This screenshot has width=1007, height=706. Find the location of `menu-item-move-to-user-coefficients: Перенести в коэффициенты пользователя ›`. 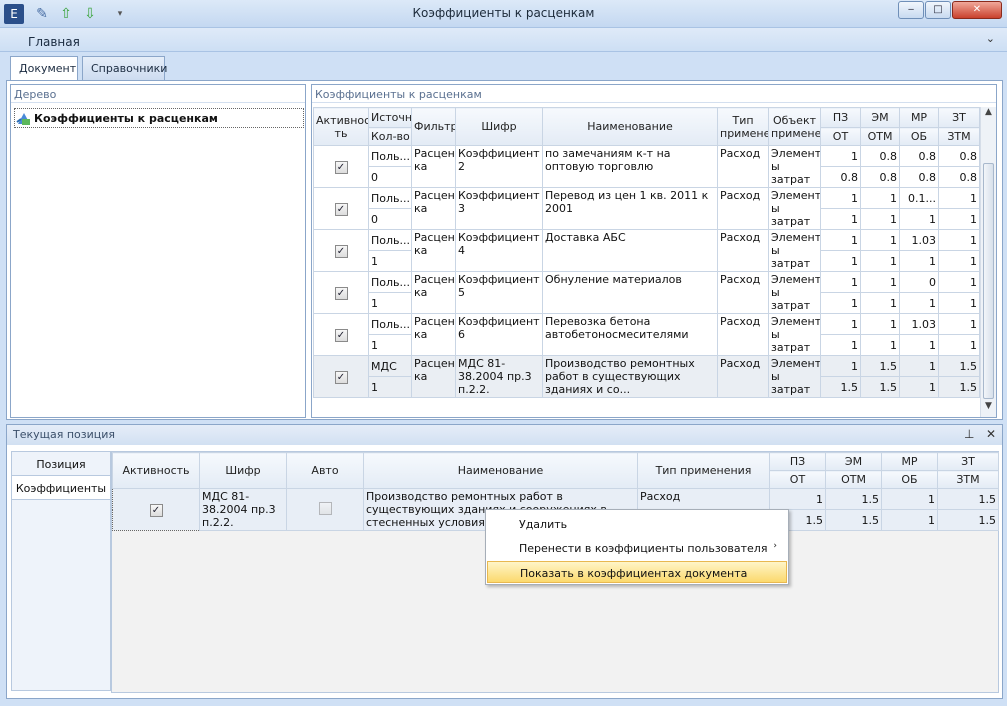

menu-item-move-to-user-coefficients: Перенести в коэффициенты пользователя › is located at coordinates (637, 548).